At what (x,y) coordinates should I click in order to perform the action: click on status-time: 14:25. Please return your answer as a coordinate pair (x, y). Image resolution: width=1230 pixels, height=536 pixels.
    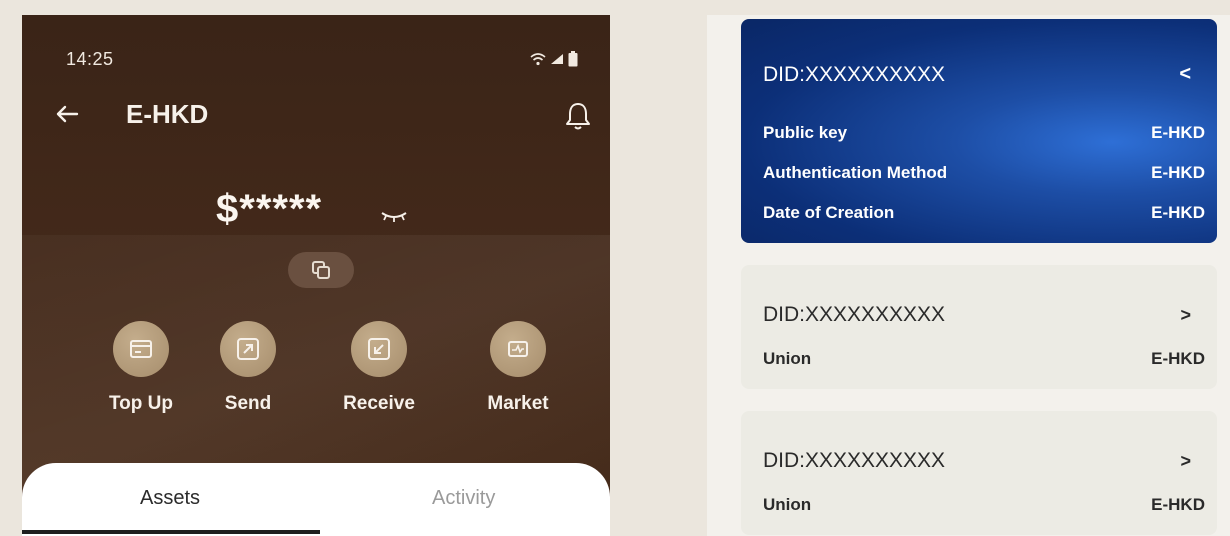
    Looking at the image, I should click on (90, 59).